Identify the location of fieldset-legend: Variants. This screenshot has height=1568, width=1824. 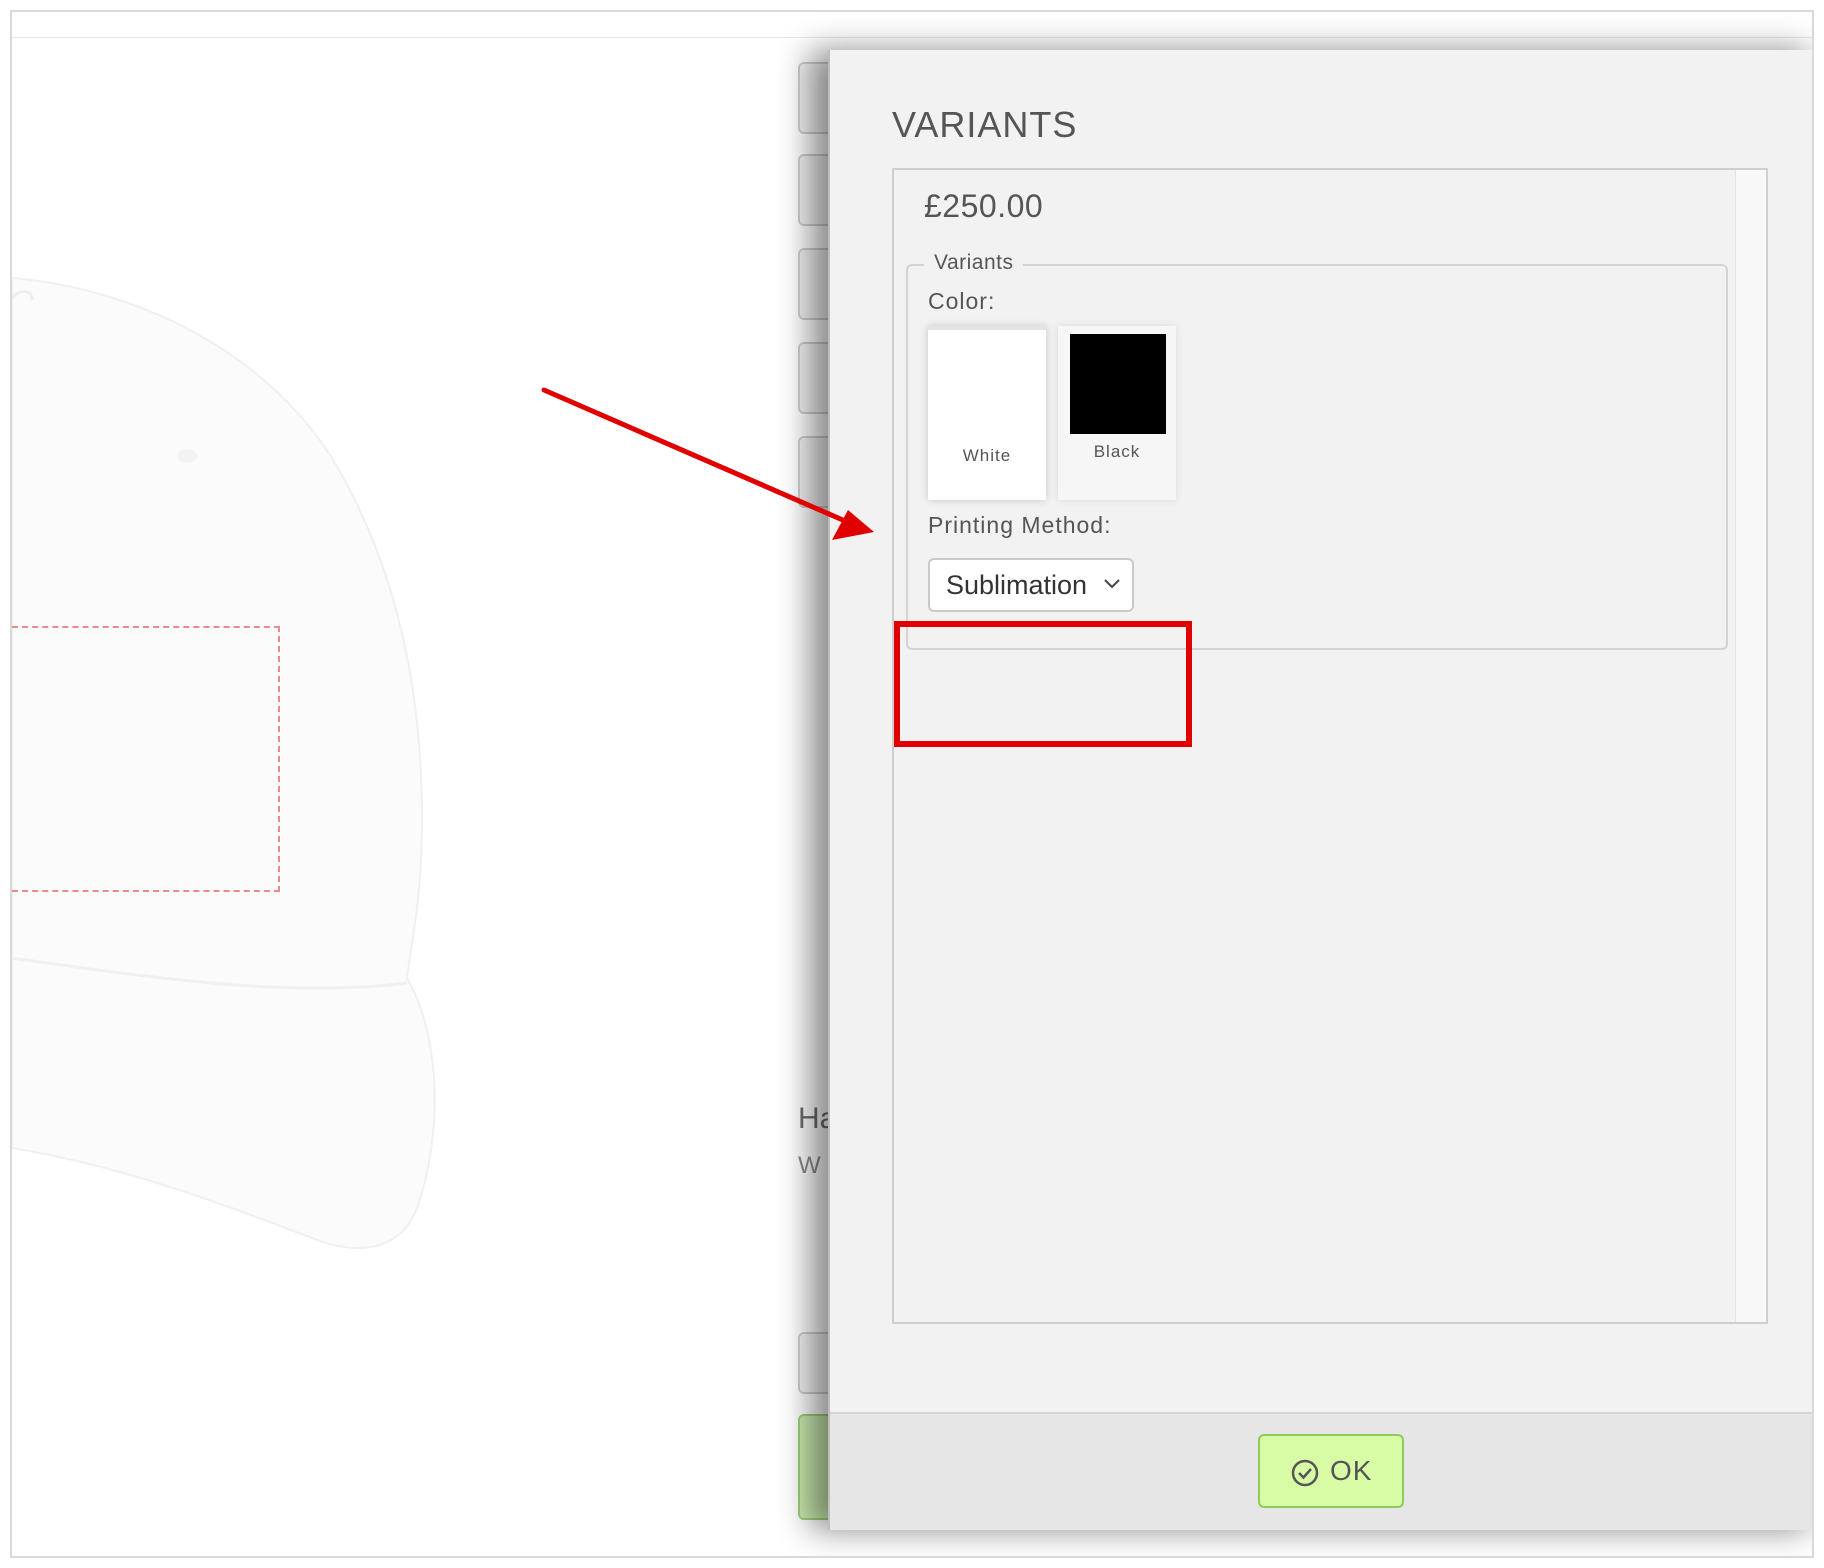
(974, 263).